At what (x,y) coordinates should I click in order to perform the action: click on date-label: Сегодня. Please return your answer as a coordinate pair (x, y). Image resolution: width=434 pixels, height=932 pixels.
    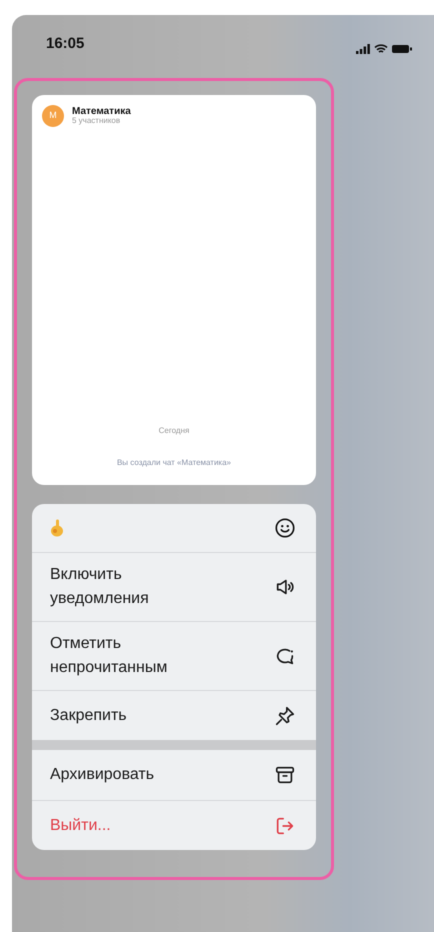
    Looking at the image, I should click on (174, 430).